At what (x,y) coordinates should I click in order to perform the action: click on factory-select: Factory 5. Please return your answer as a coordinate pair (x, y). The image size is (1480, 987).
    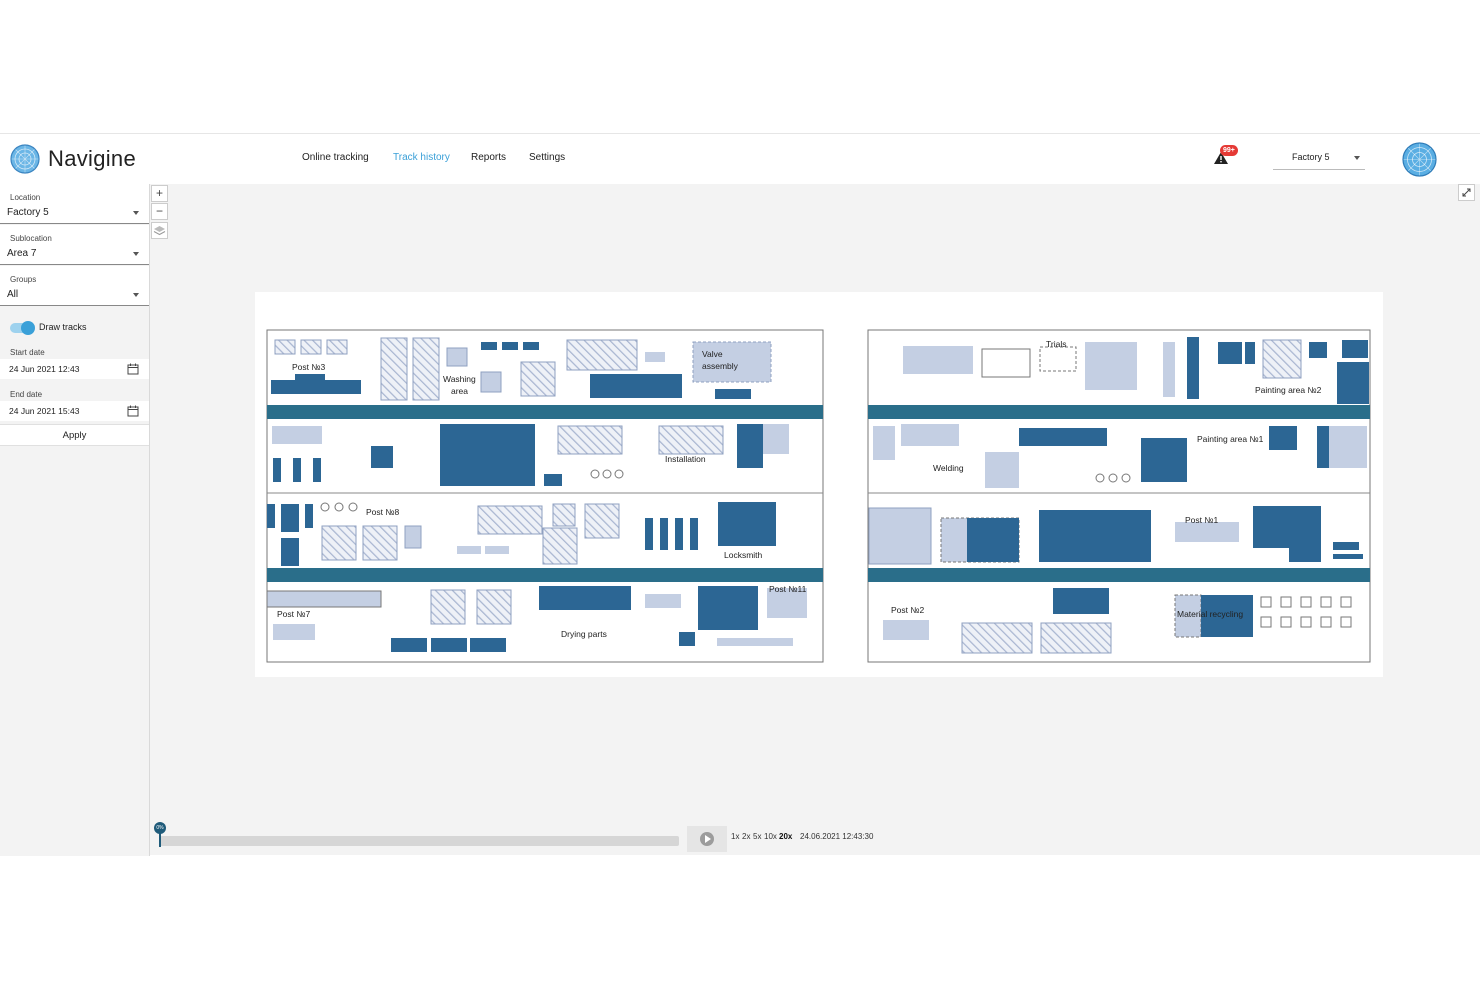
    Looking at the image, I should click on (1319, 159).